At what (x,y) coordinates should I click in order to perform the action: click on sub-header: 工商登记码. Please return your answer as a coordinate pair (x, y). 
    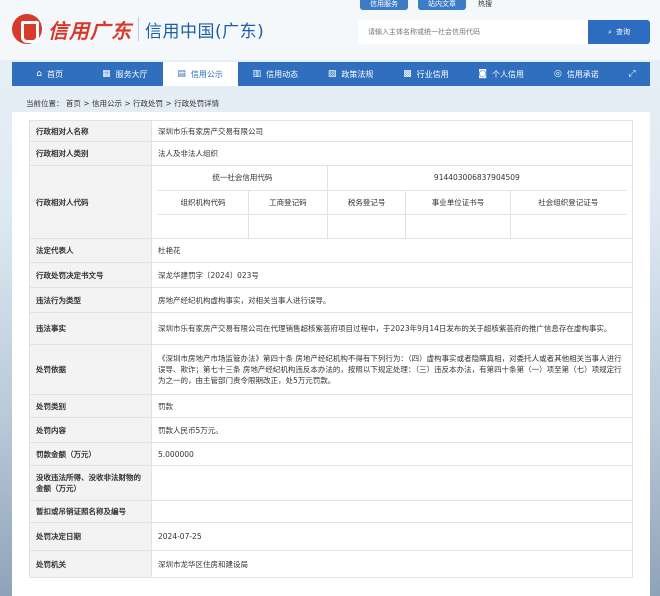
    Looking at the image, I should click on (288, 202).